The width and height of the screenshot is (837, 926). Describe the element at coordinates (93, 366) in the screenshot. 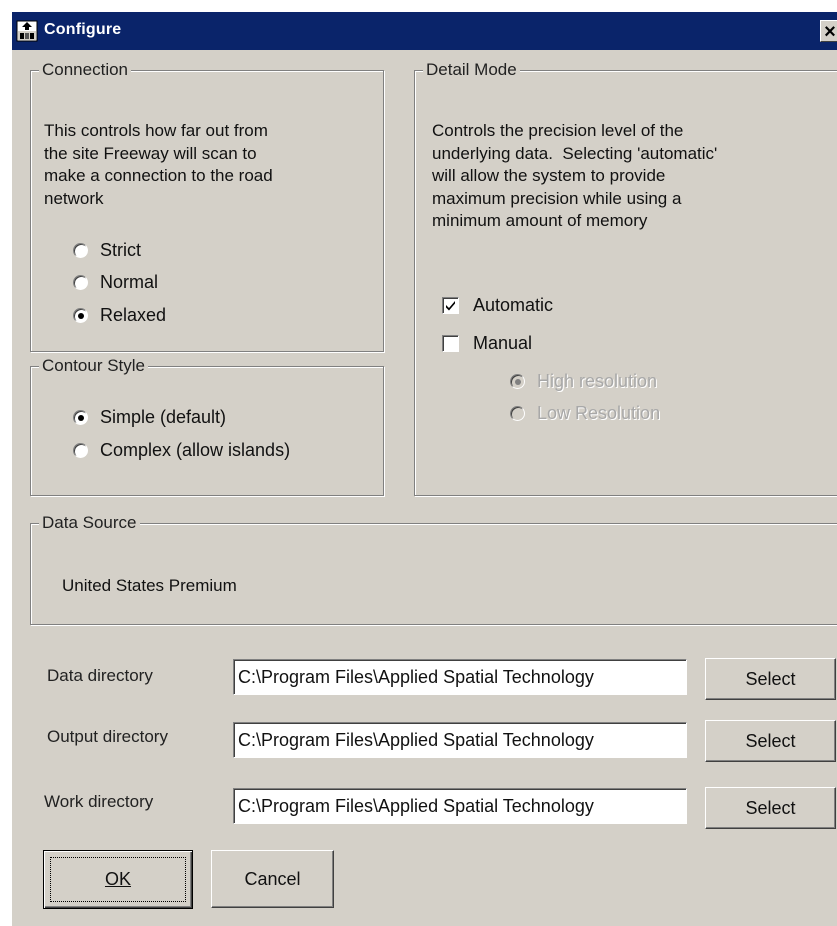

I see `contour-style-legend: Contour Style` at that location.